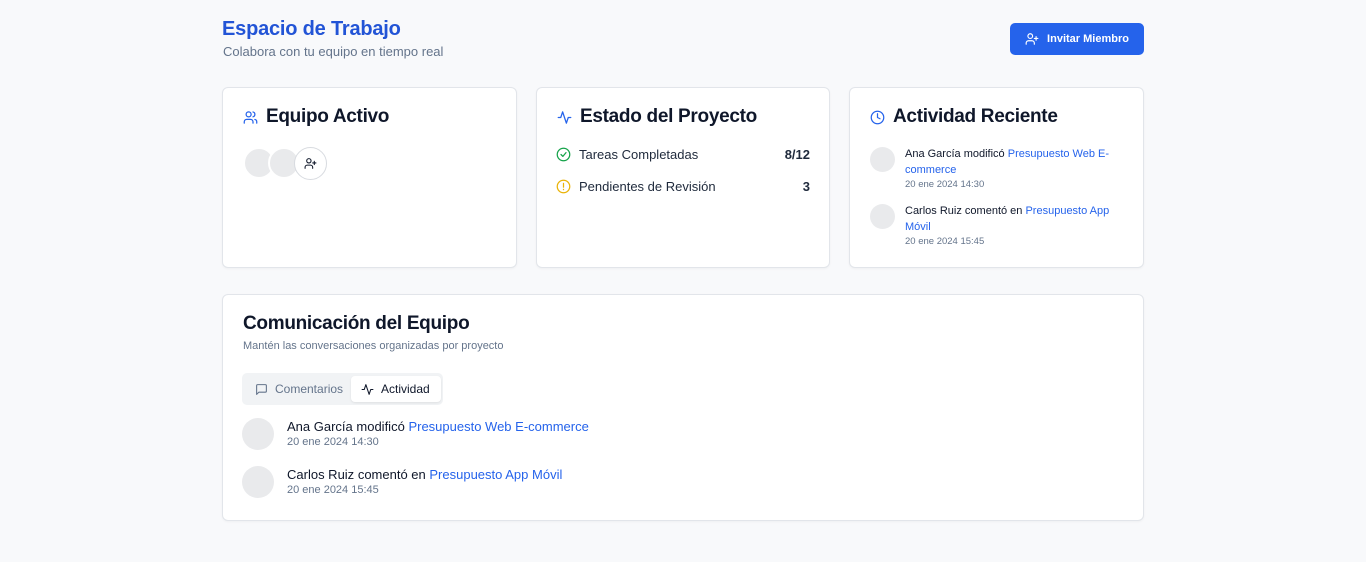 Image resolution: width=1366 pixels, height=562 pixels. I want to click on stat-label: Pendientes de Revisión, so click(647, 186).